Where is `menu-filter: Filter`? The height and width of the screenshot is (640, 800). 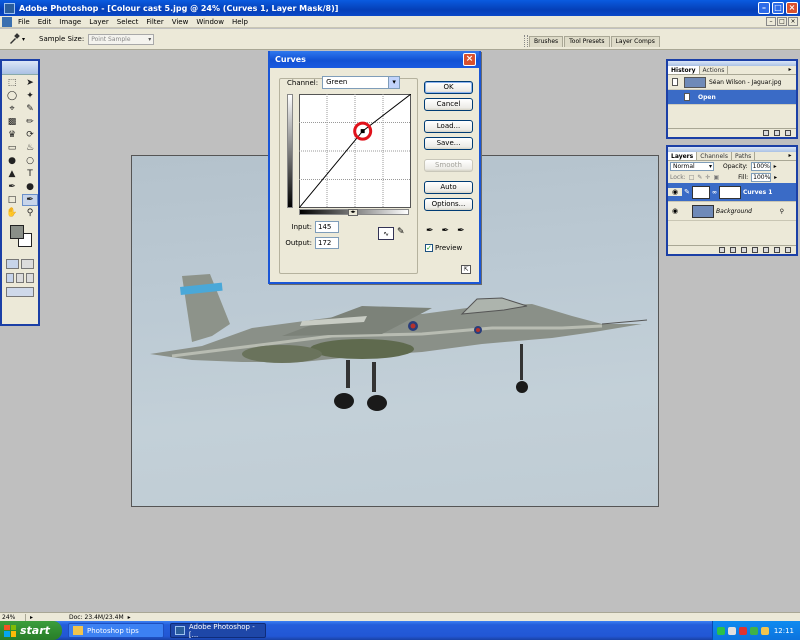
menu-filter: Filter is located at coordinates (154, 22).